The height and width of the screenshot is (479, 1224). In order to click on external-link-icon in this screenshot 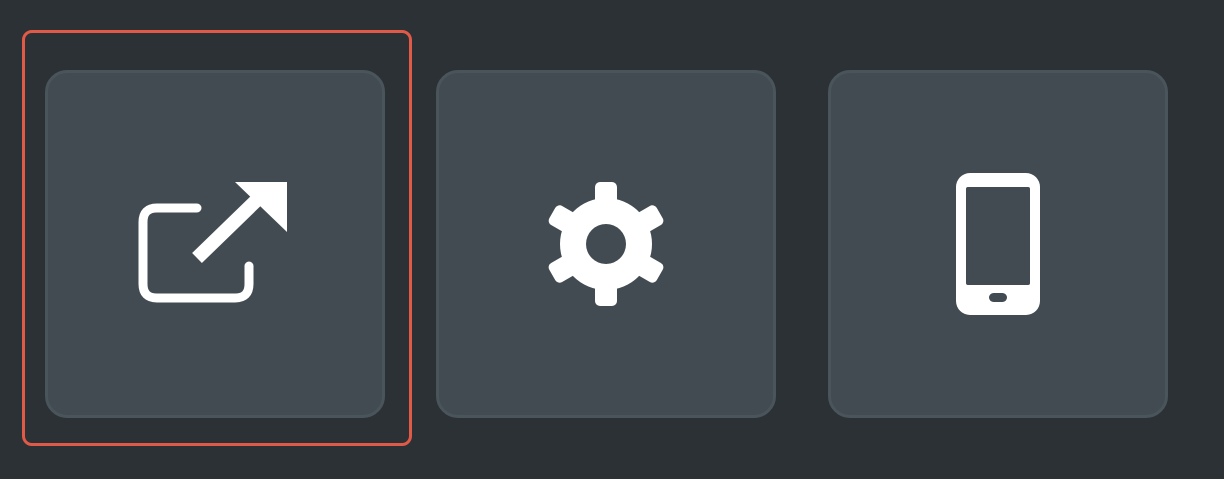, I will do `click(215, 244)`.